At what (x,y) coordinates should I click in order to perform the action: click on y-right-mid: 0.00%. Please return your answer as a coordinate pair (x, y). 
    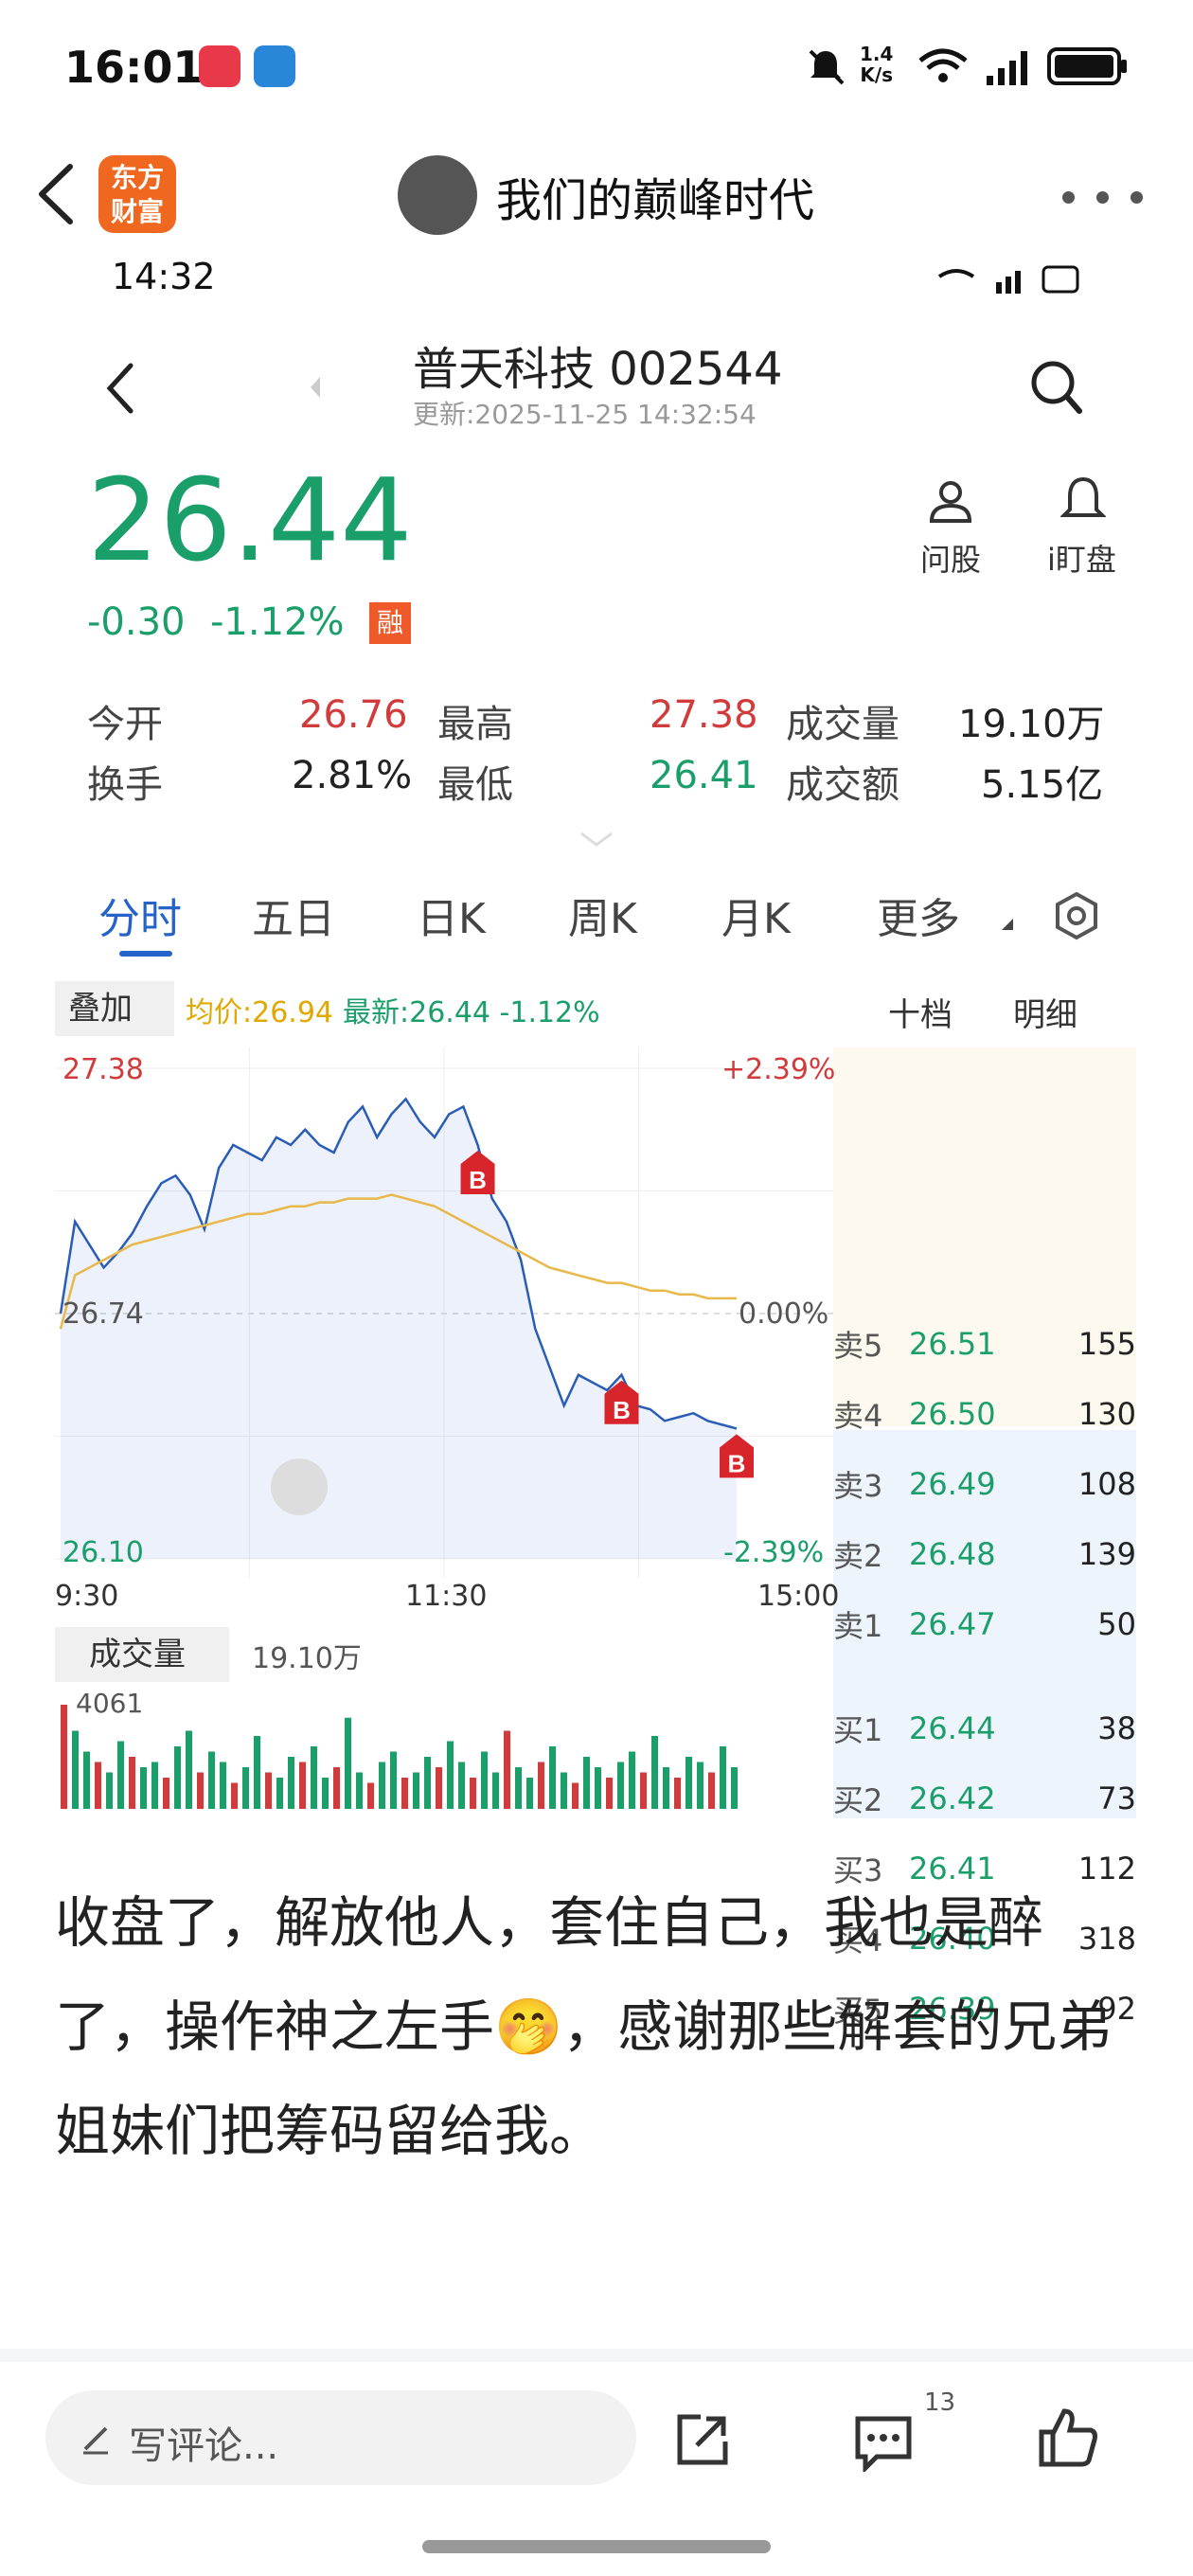
    Looking at the image, I should click on (784, 1314).